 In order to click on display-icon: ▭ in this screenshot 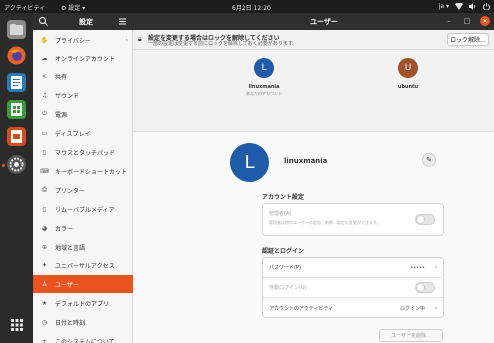, I will do `click(44, 133)`.